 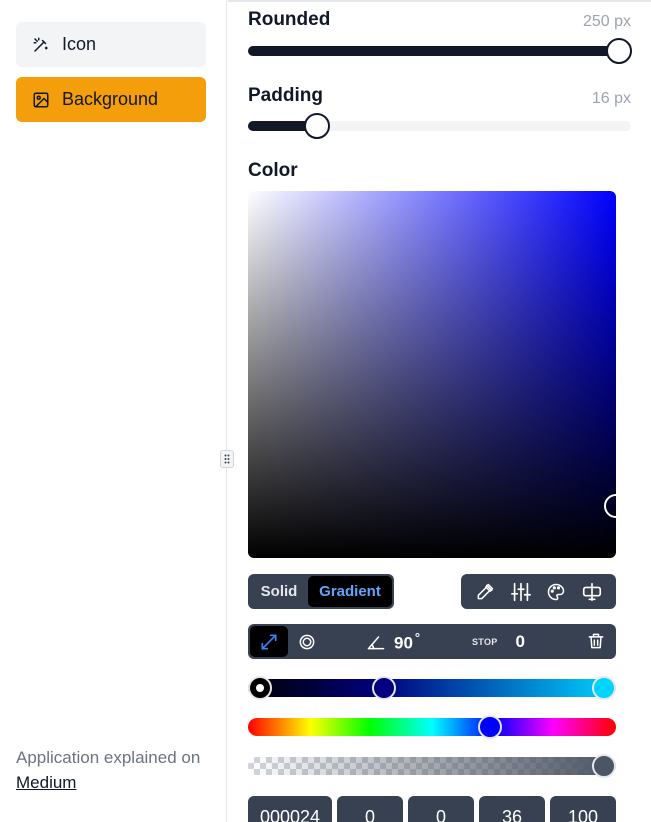 I want to click on angle-value-wrap: 90 °, so click(x=407, y=642).